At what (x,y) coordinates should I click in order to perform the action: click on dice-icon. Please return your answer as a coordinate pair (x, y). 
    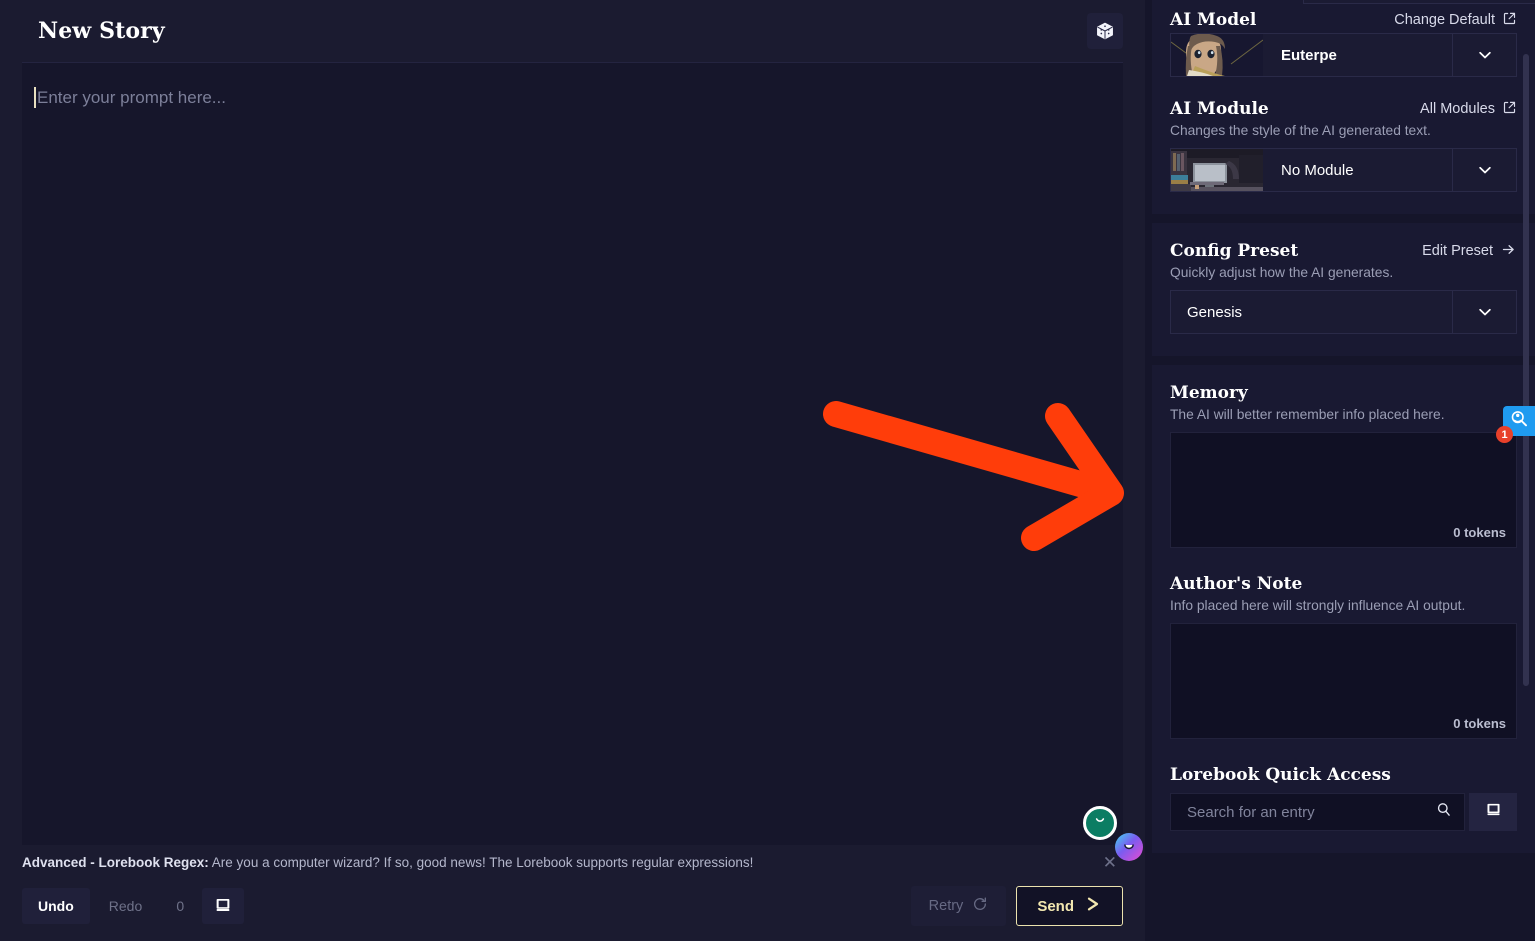
    Looking at the image, I should click on (1105, 31).